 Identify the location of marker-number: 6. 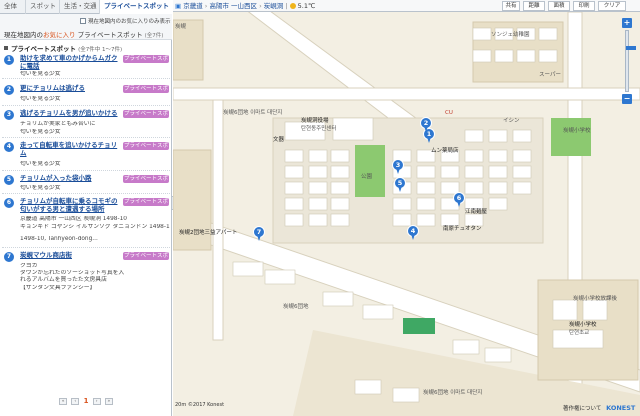
(9, 203).